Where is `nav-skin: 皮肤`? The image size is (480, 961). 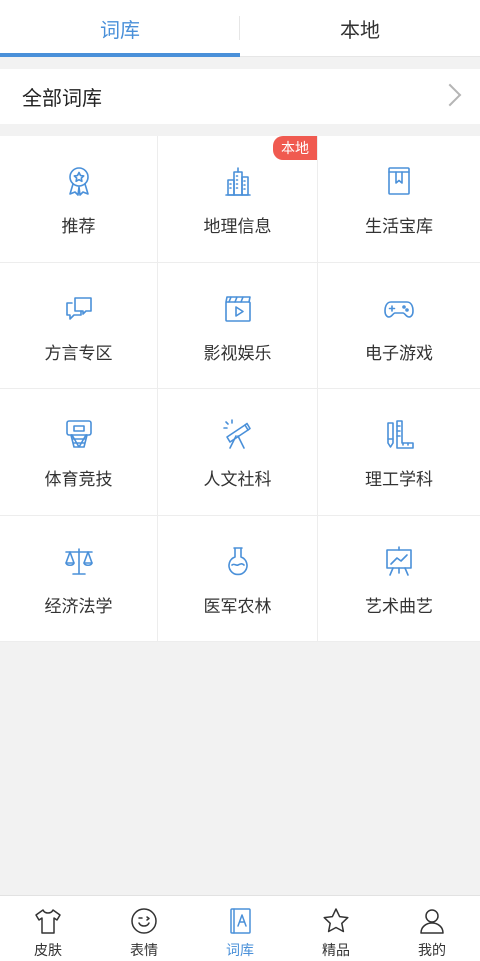 nav-skin: 皮肤 is located at coordinates (48, 928).